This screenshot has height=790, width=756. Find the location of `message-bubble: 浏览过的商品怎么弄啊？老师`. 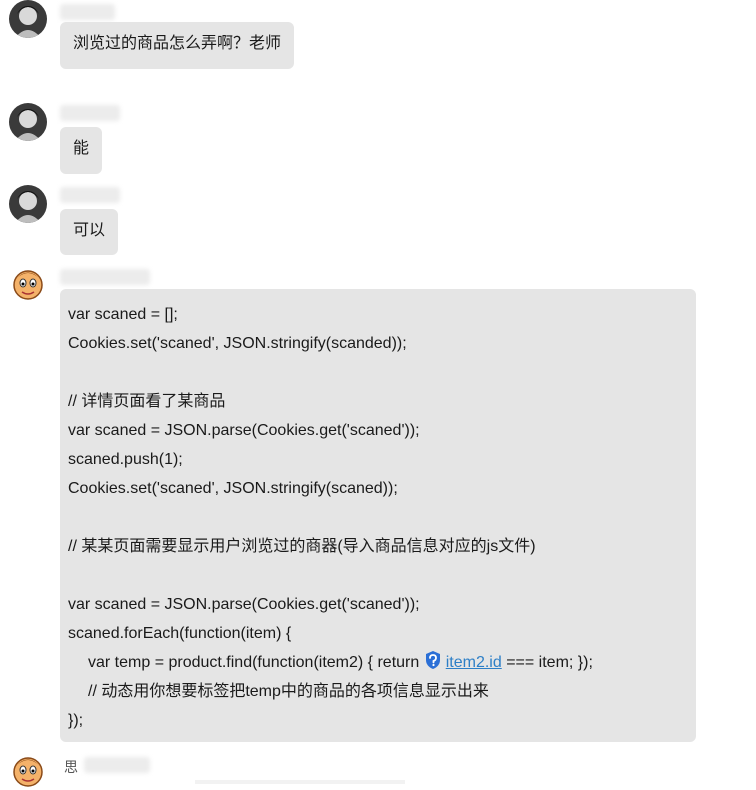

message-bubble: 浏览过的商品怎么弄啊？老师 is located at coordinates (177, 45).